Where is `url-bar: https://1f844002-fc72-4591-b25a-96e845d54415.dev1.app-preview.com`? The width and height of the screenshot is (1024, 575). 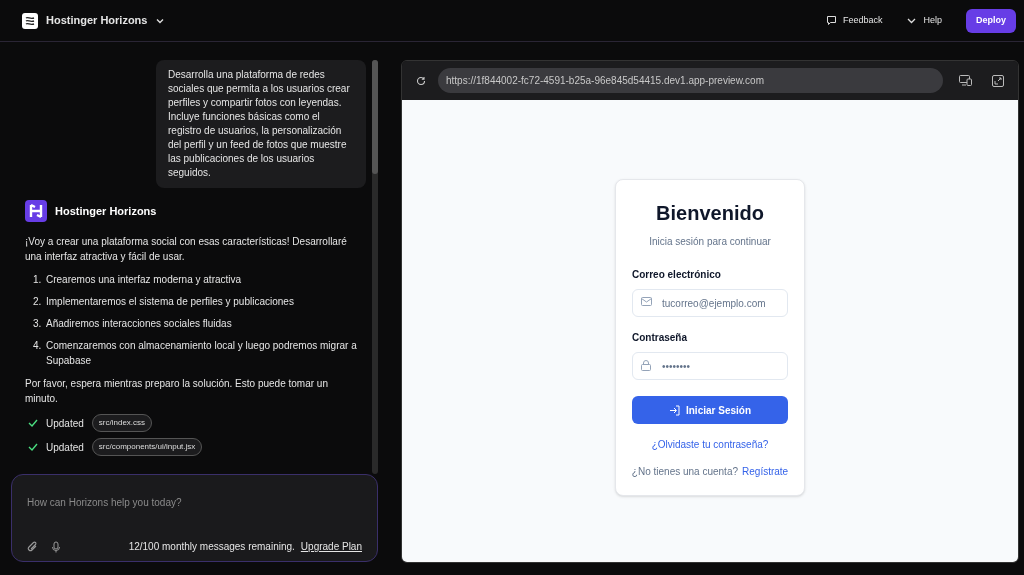
url-bar: https://1f844002-fc72-4591-b25a-96e845d54415.dev1.app-preview.com is located at coordinates (690, 80).